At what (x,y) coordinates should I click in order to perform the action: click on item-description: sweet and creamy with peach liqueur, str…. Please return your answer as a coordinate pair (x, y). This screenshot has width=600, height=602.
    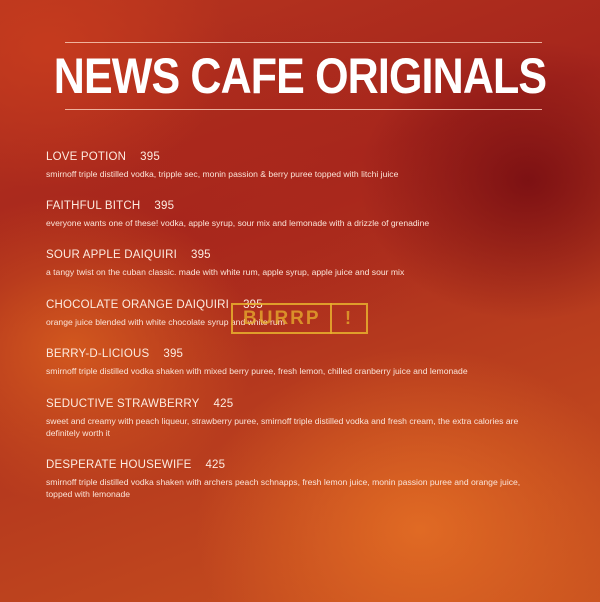
    Looking at the image, I should click on (282, 427).